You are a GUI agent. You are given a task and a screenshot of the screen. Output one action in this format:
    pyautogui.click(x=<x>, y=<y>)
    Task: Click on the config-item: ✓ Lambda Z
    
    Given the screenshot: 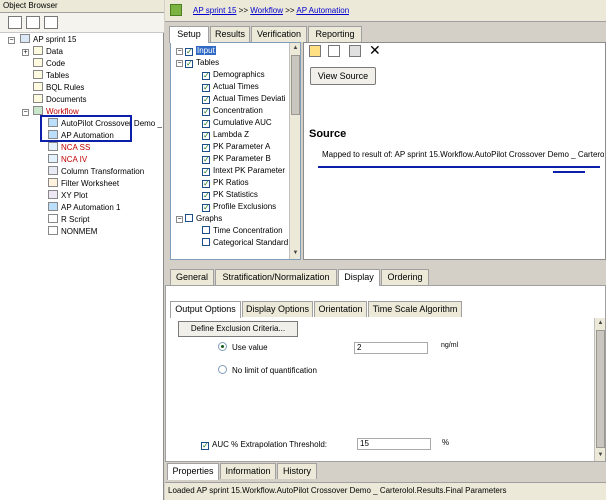 What is the action you would take?
    pyautogui.click(x=225, y=135)
    